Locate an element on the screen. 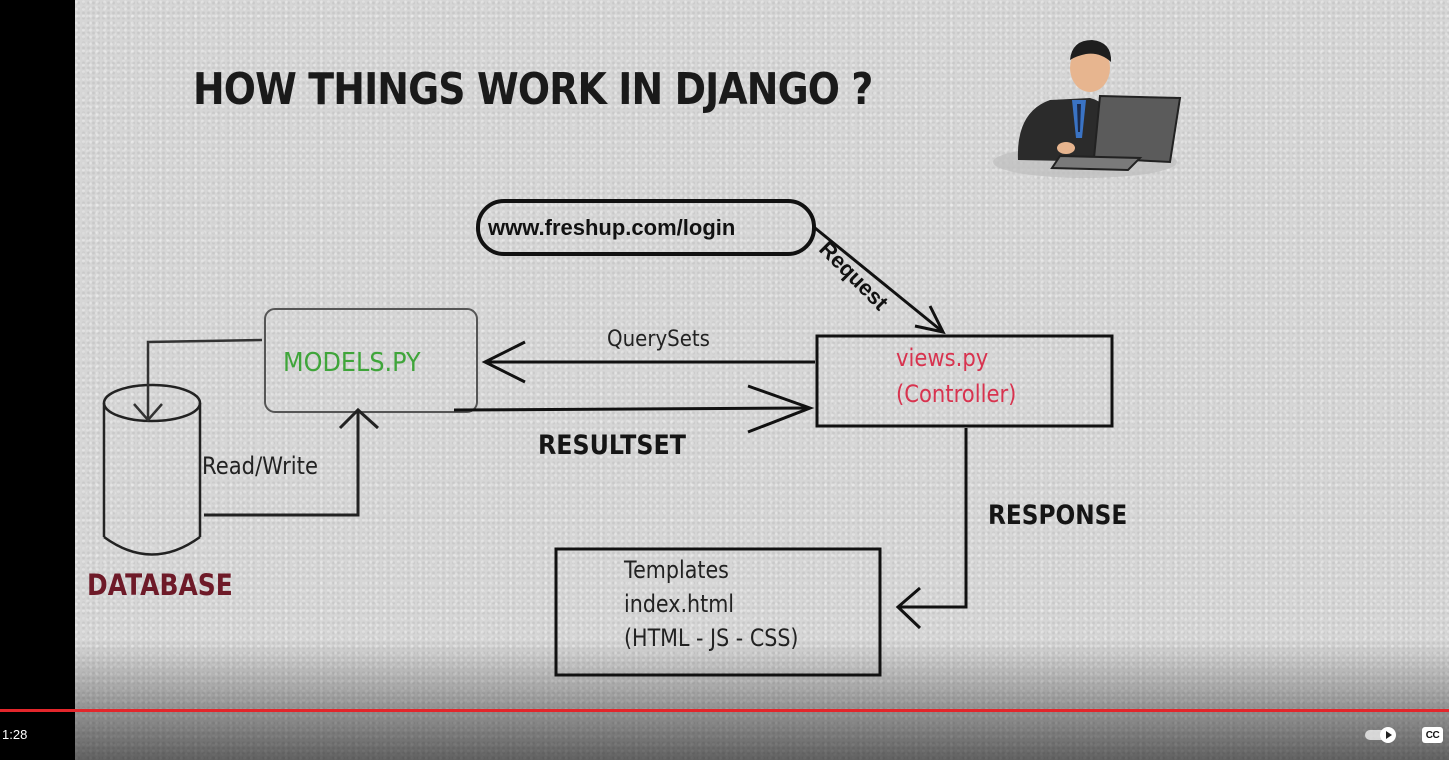  template-tech-label: (HTML - JS - CSS) is located at coordinates (711, 638).